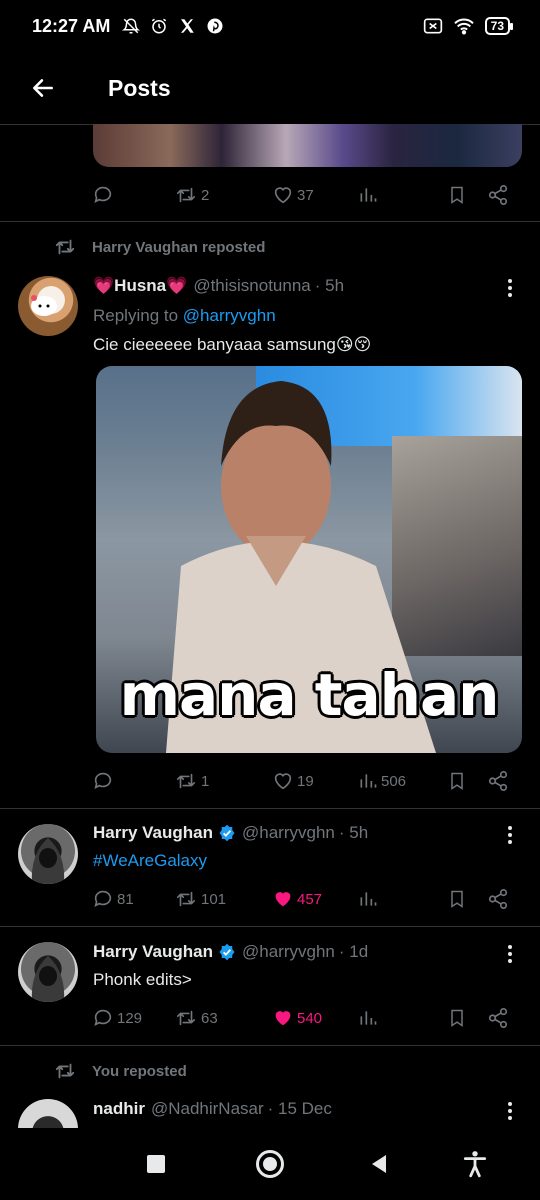  What do you see at coordinates (207, 1109) in the screenshot?
I see `user-handle: @NadhirNasar` at bounding box center [207, 1109].